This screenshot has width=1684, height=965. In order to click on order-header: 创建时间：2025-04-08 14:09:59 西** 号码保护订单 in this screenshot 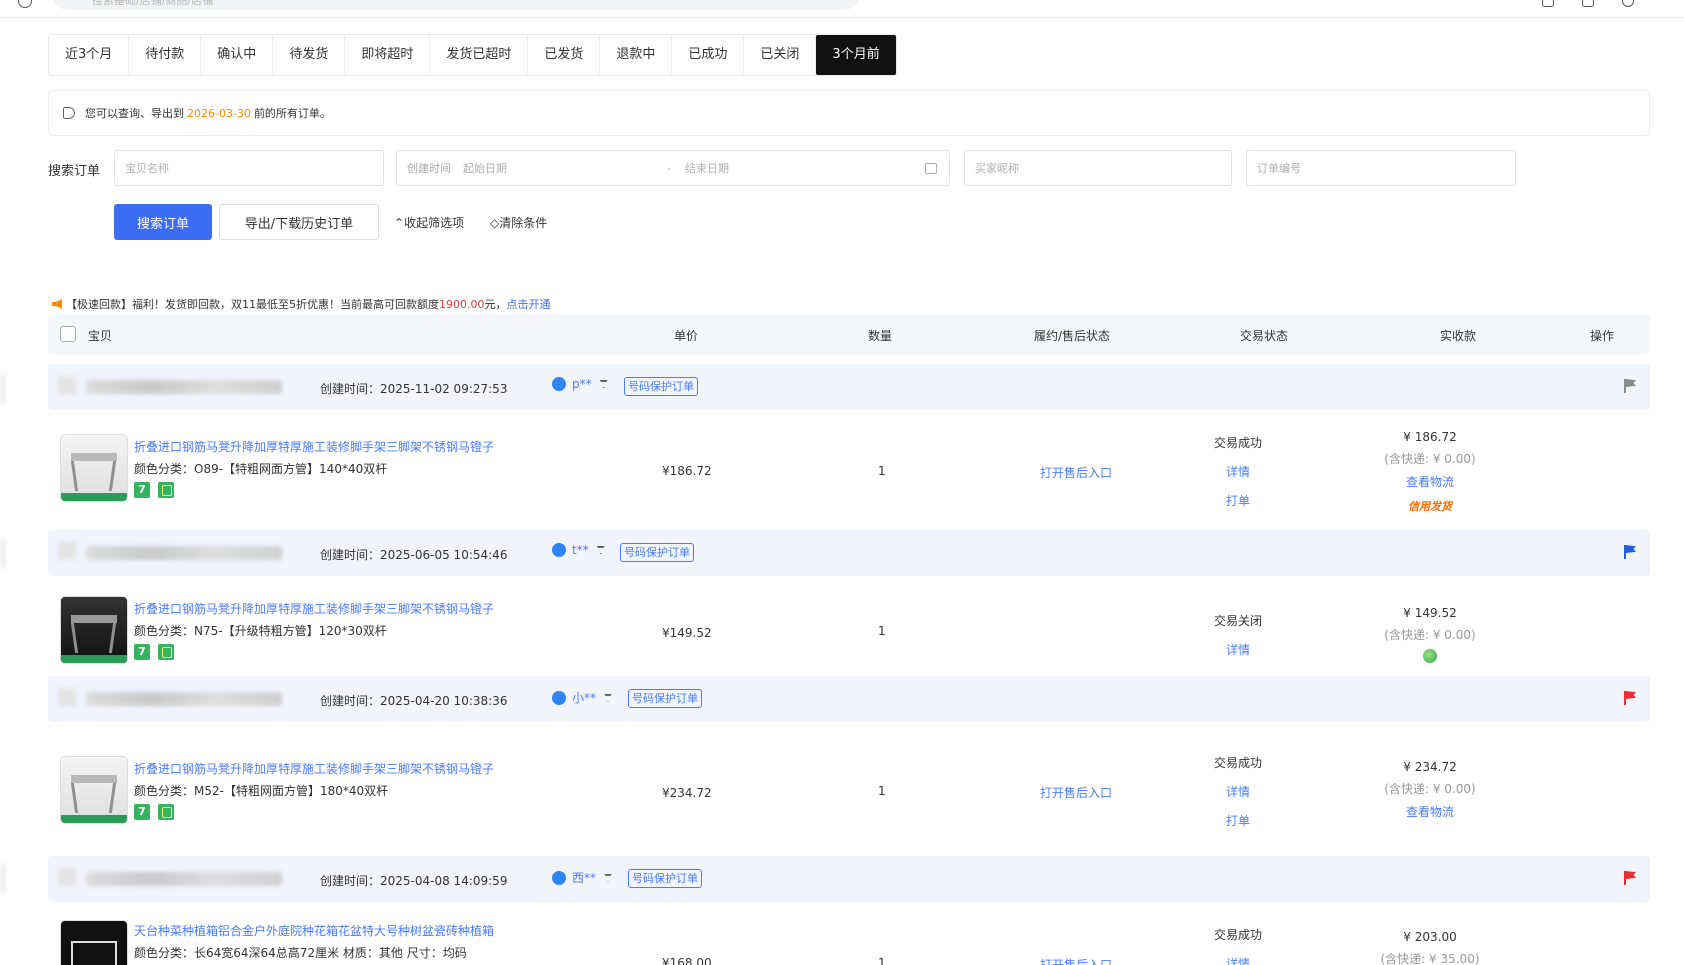, I will do `click(849, 879)`.